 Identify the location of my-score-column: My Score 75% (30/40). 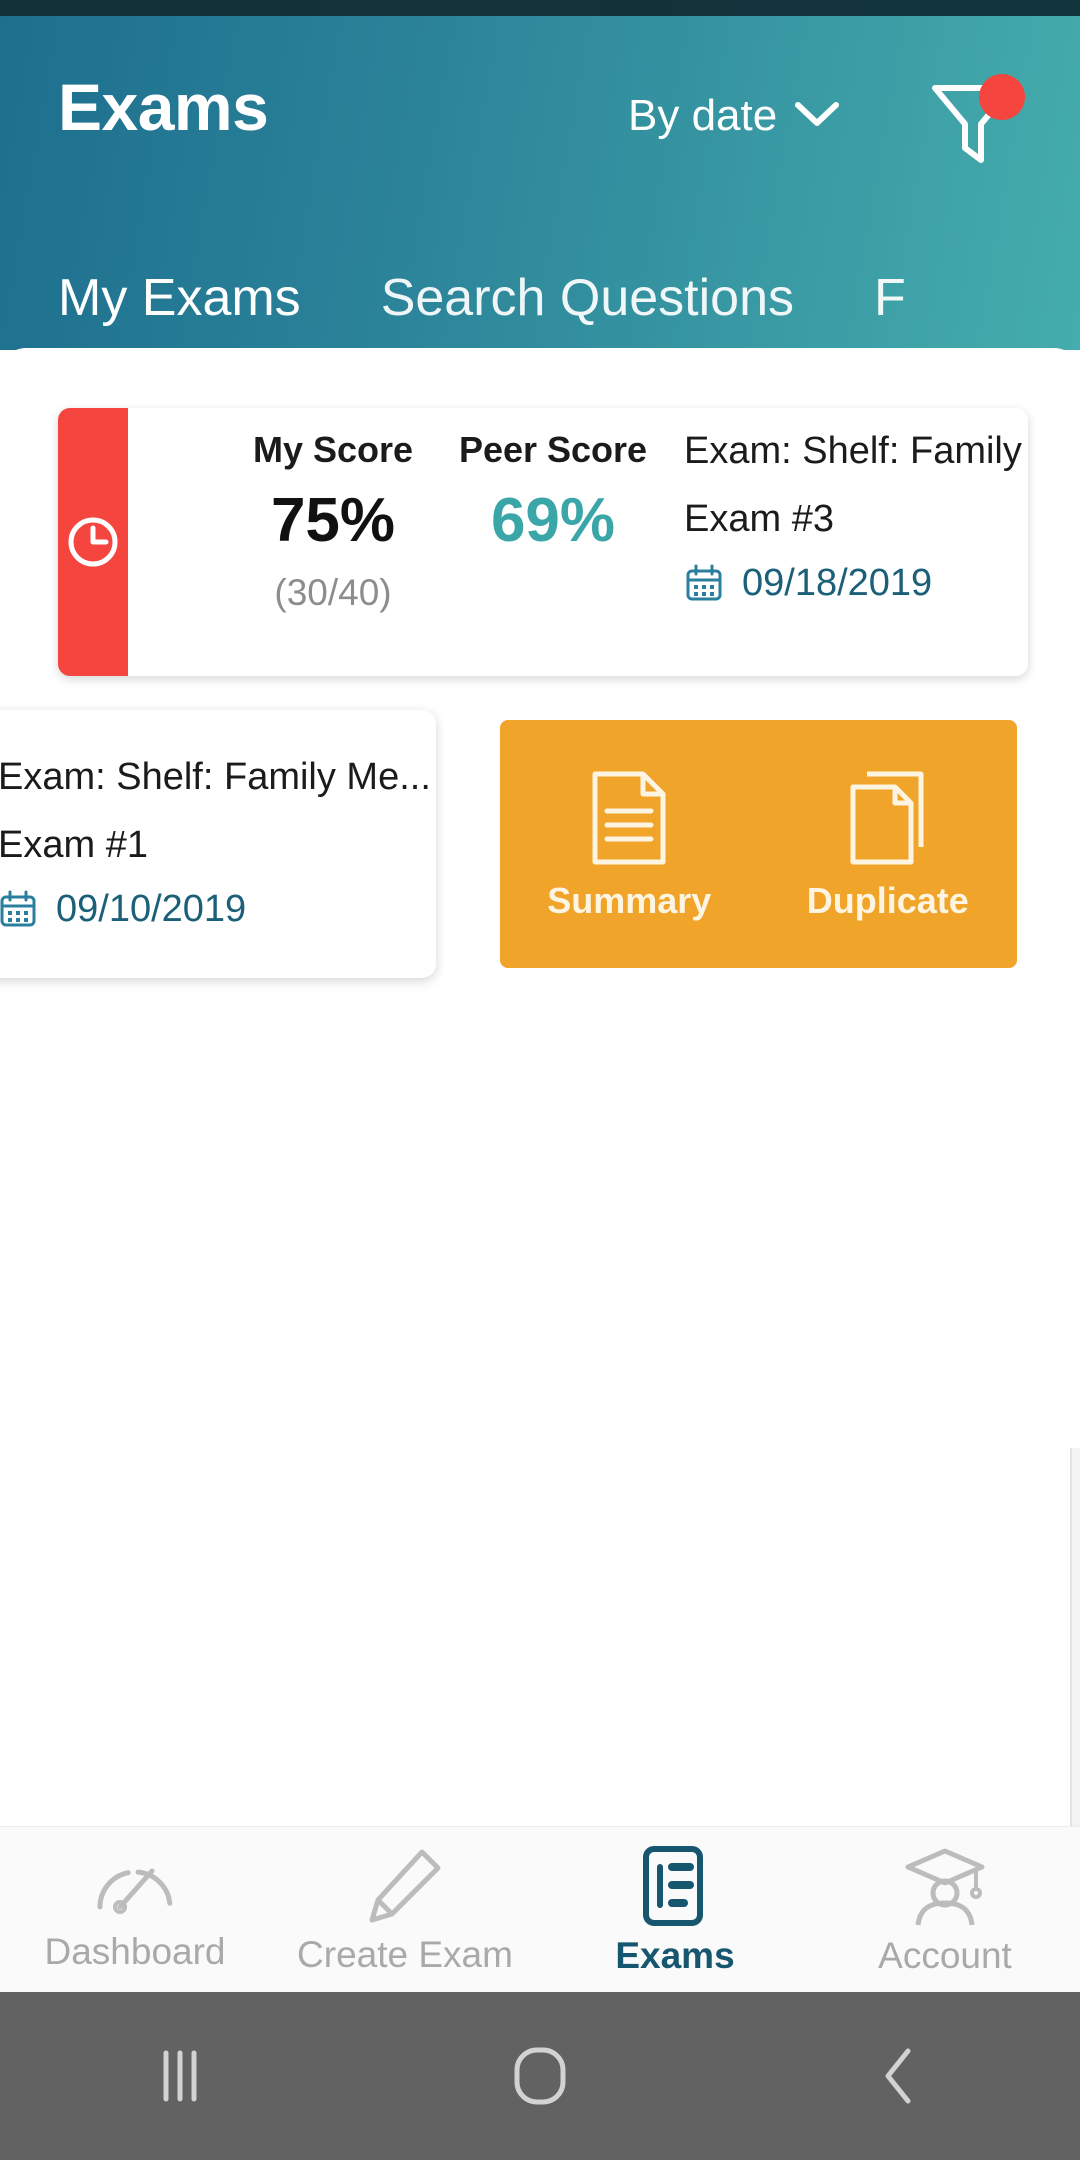
(333, 520).